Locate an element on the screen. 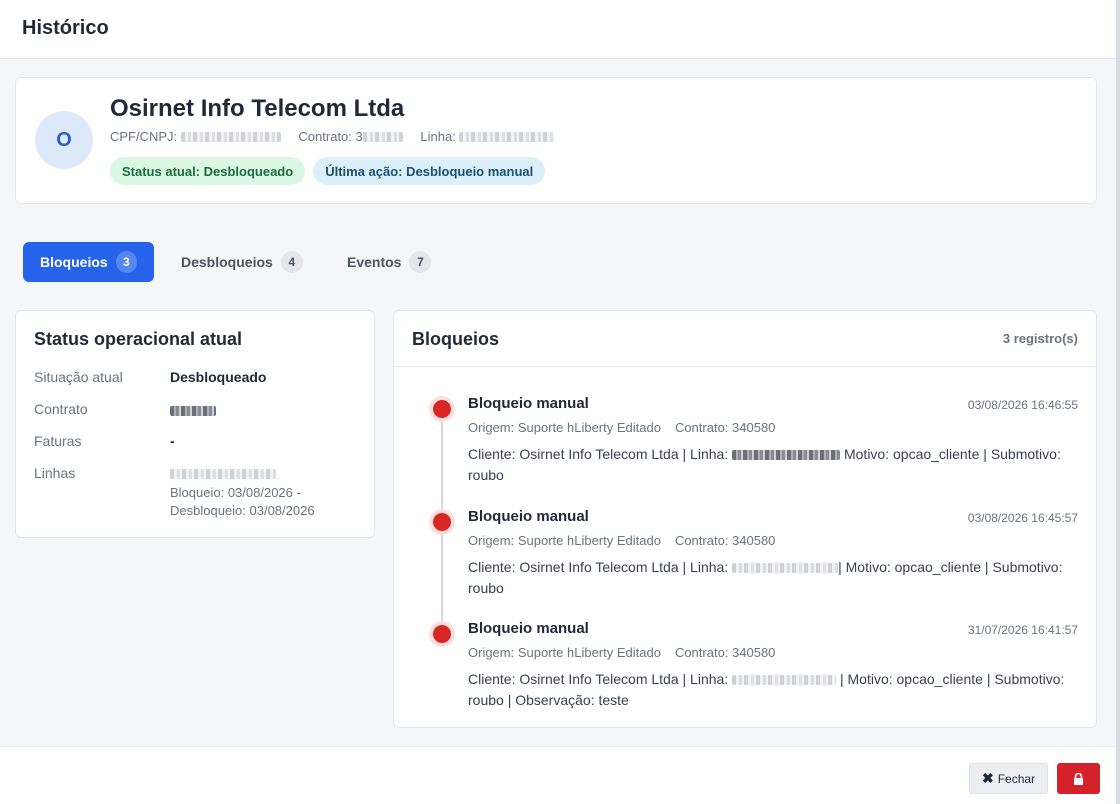 The width and height of the screenshot is (1120, 804). linhas-value-redacted is located at coordinates (223, 473).